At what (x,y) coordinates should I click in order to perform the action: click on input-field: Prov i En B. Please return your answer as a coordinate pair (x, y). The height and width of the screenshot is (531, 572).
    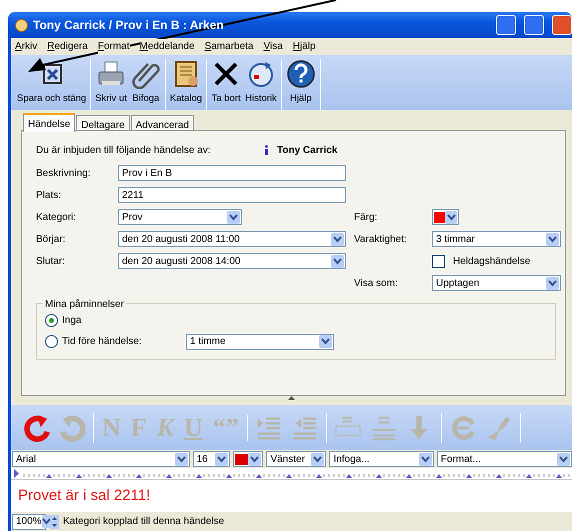
    Looking at the image, I should click on (232, 173).